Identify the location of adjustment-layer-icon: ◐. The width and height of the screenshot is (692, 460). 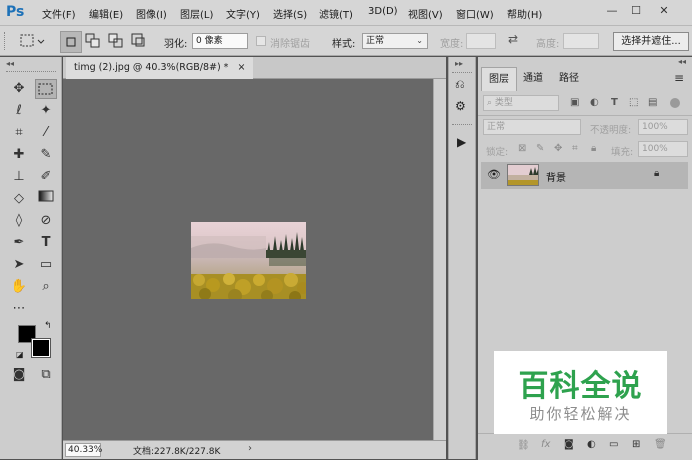
(591, 444).